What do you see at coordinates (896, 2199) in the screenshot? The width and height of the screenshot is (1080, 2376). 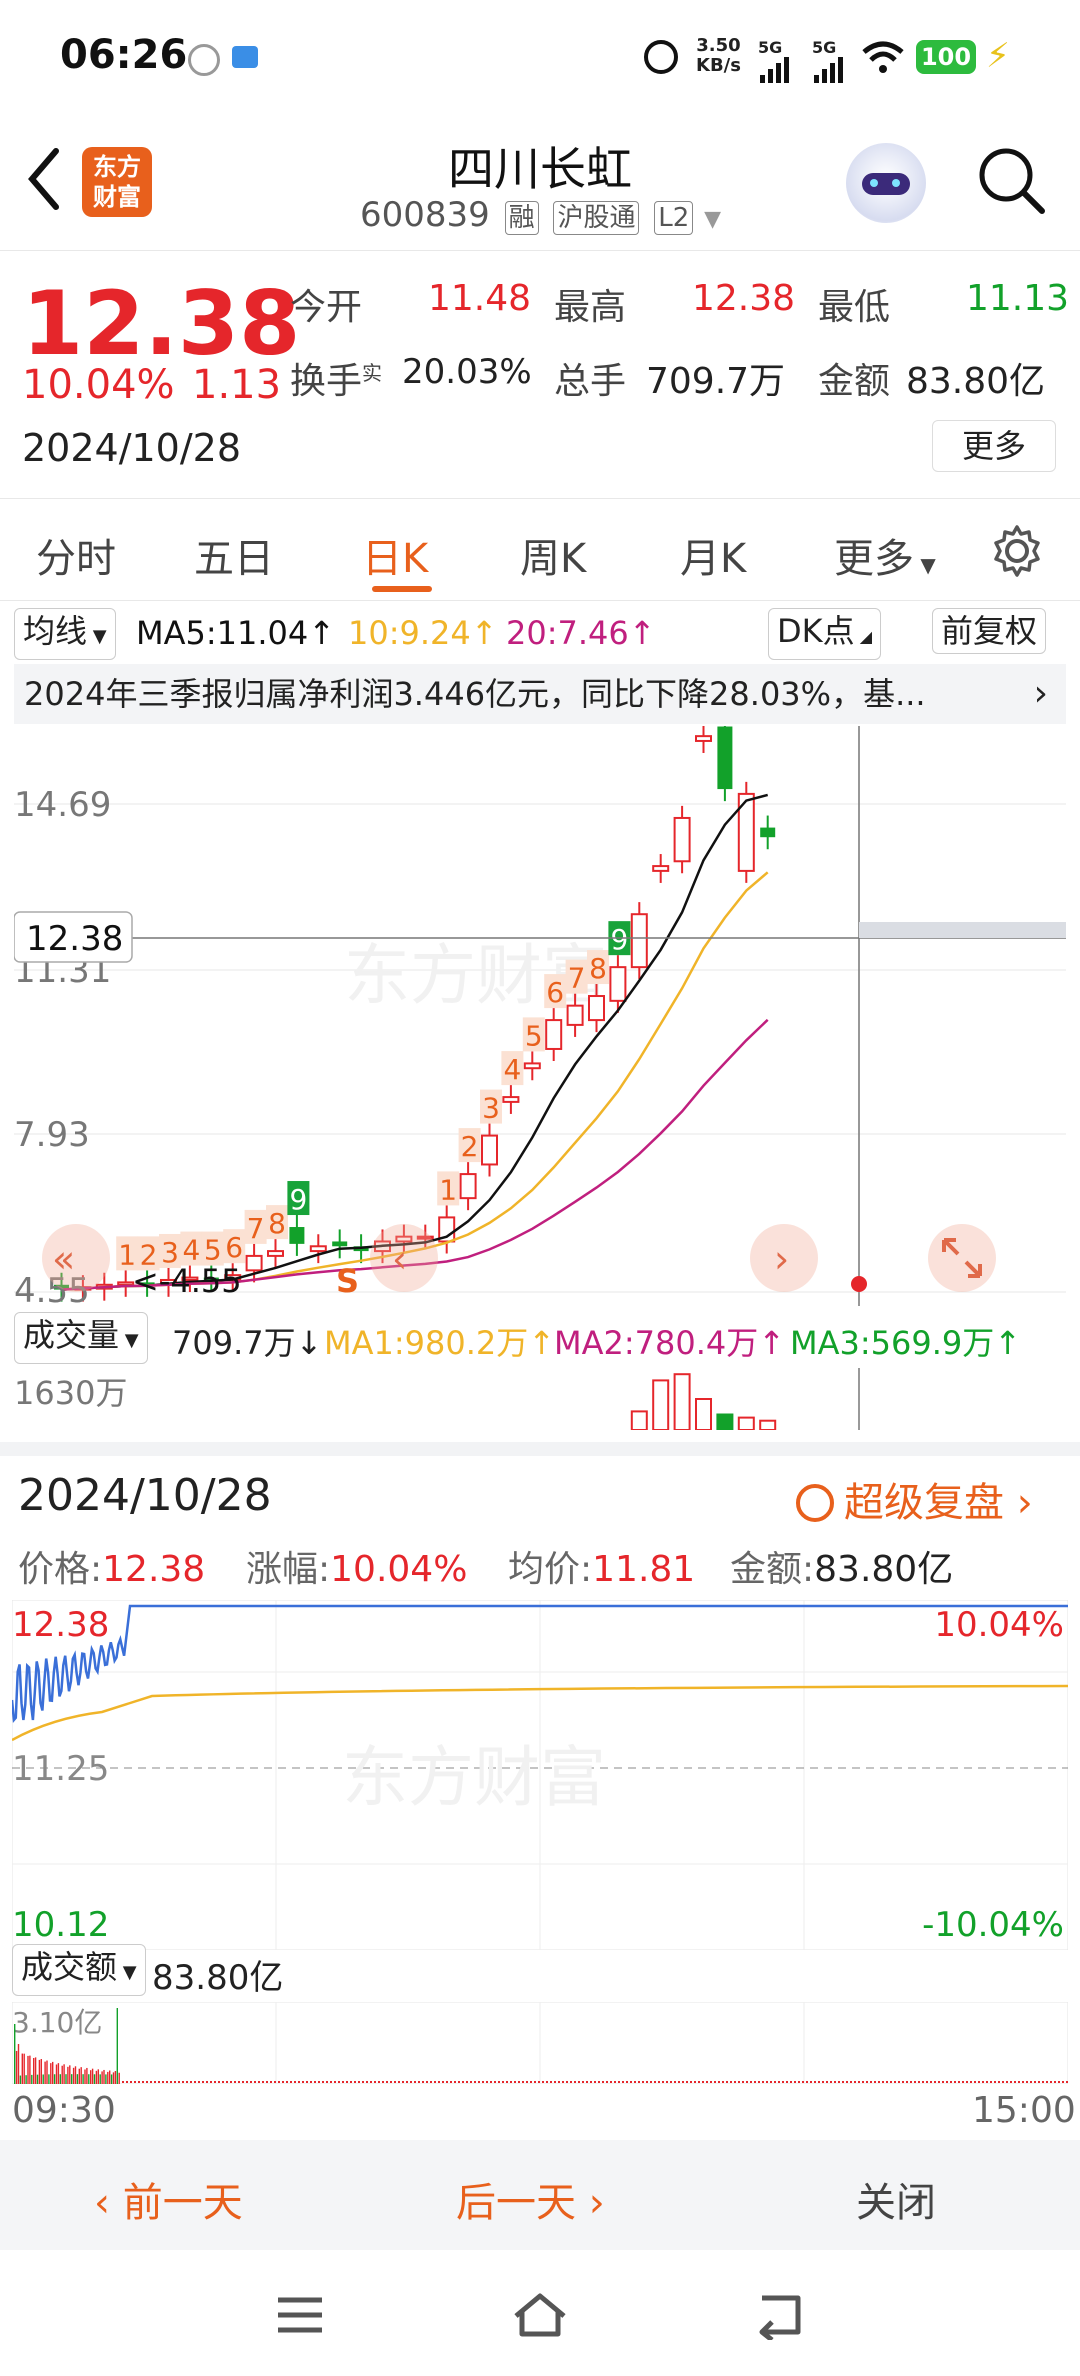 I see `close-button: 关闭` at bounding box center [896, 2199].